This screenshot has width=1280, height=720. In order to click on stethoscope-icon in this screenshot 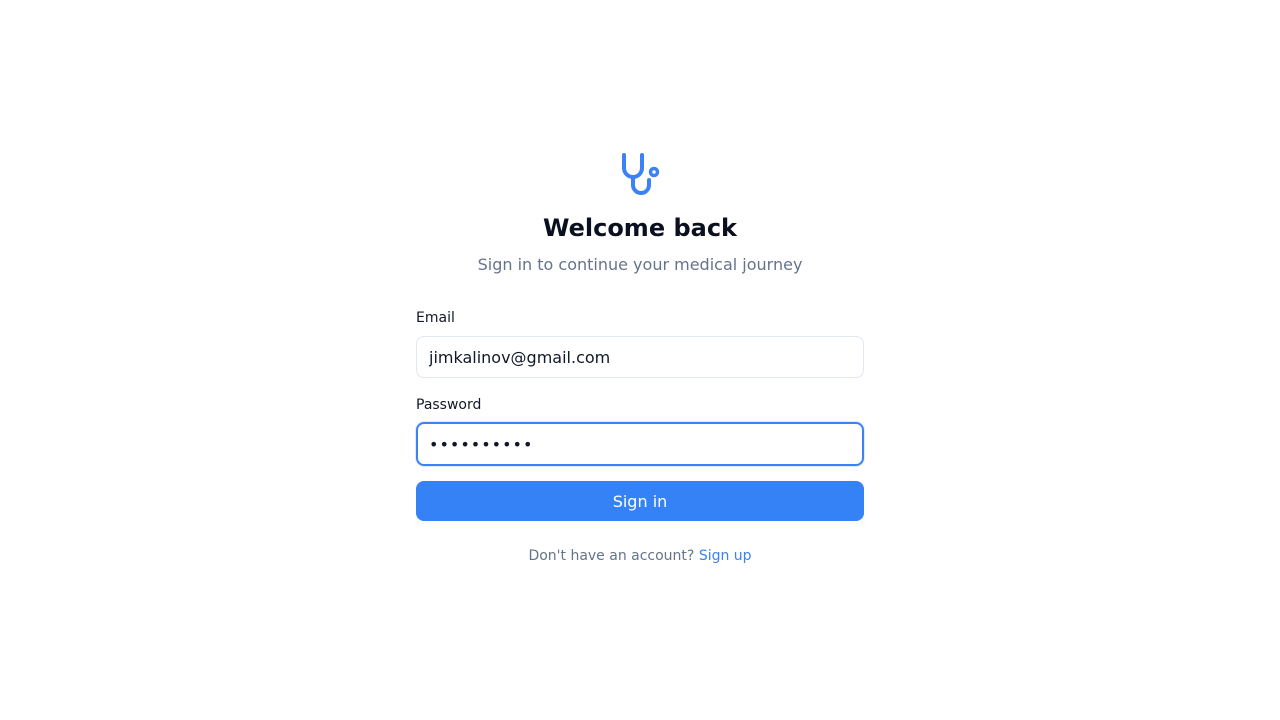, I will do `click(641, 174)`.